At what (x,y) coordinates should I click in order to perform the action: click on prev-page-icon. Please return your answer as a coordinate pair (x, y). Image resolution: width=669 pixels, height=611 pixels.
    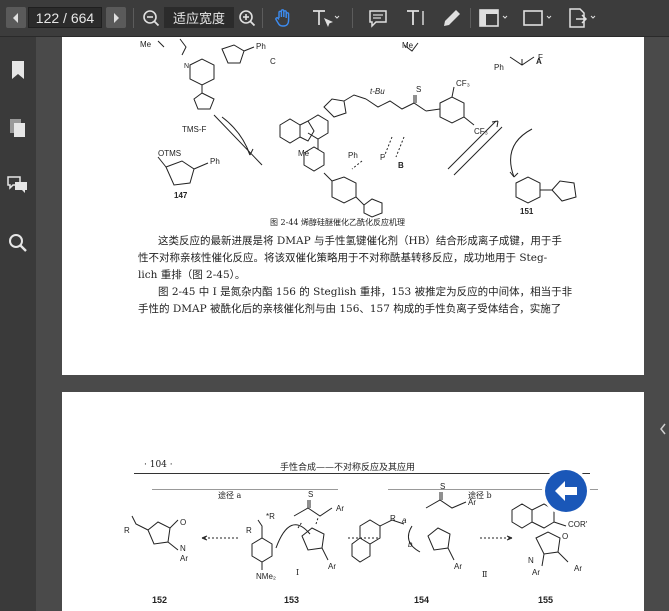
    Looking at the image, I should click on (15, 17).